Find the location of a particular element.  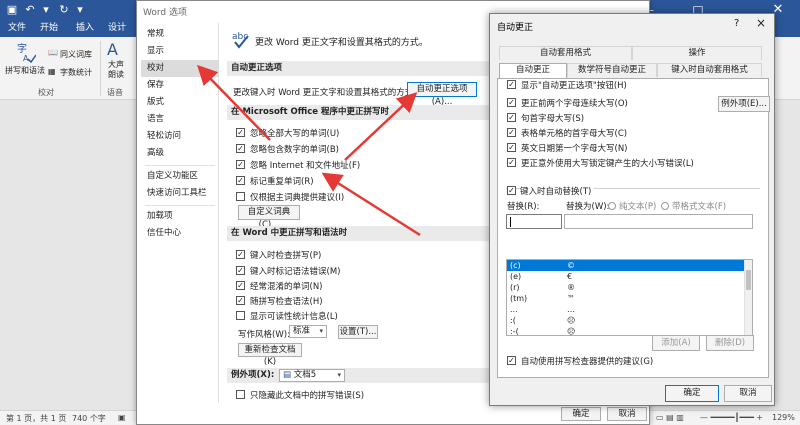

replace-input is located at coordinates (534, 221).